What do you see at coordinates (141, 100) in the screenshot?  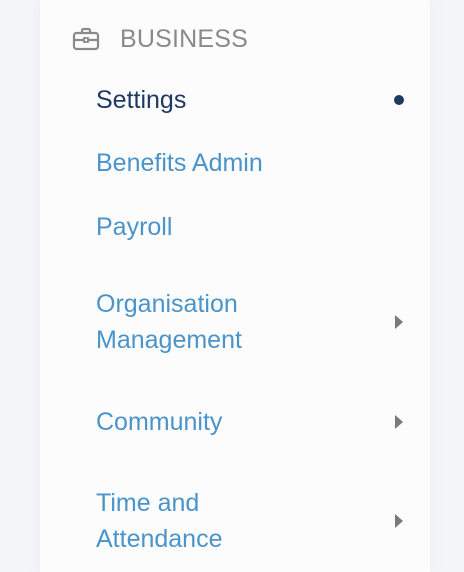 I see `nav-item-label: Settings` at bounding box center [141, 100].